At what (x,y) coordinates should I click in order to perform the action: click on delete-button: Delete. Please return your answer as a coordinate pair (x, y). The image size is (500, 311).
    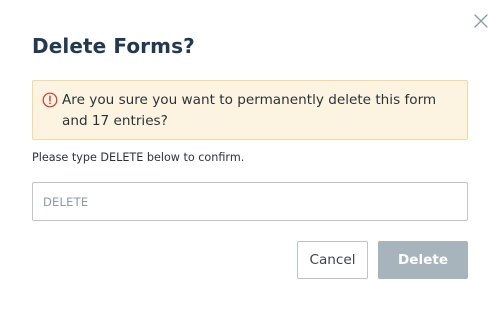
    Looking at the image, I should click on (423, 260).